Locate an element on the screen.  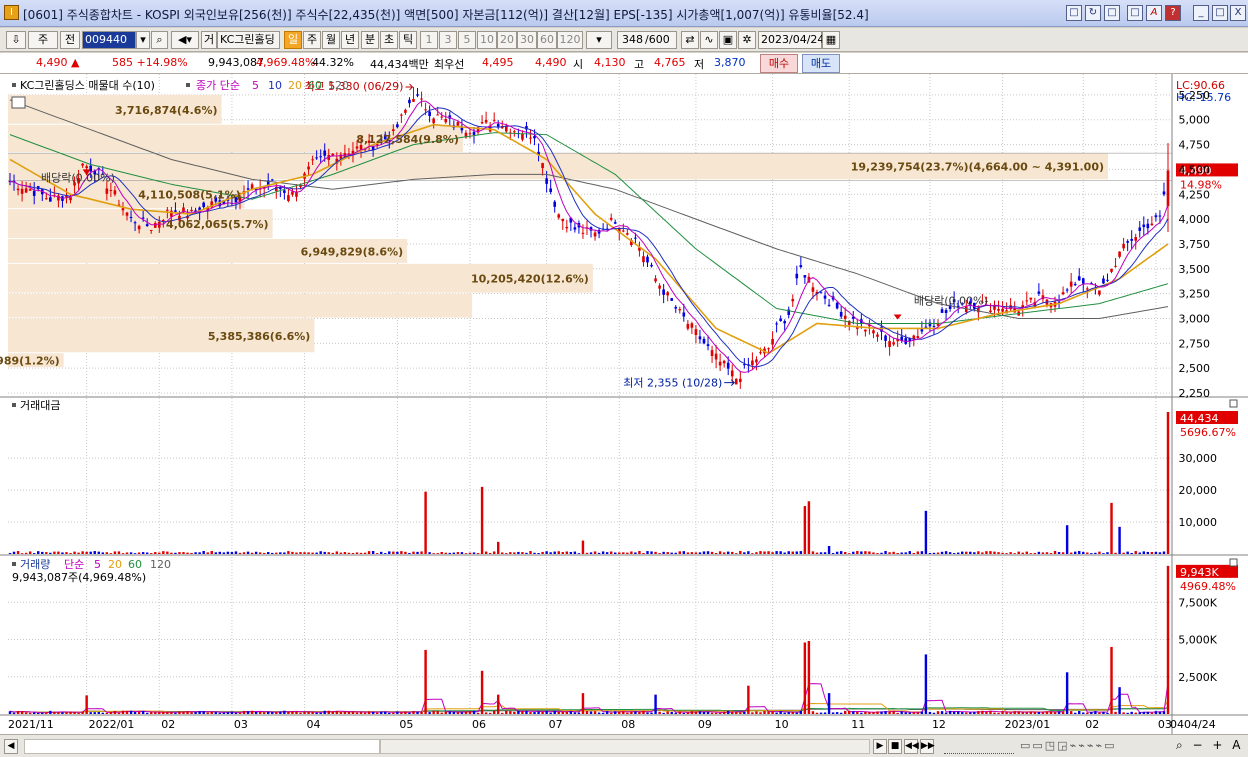
minute-10-button: 10 is located at coordinates (487, 40).